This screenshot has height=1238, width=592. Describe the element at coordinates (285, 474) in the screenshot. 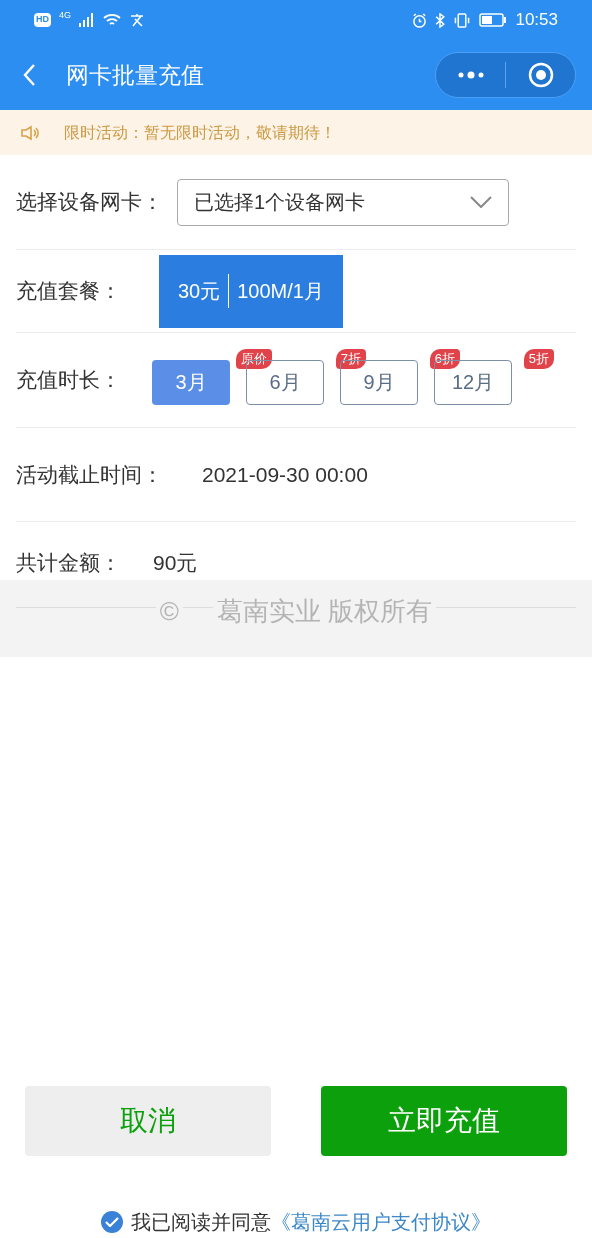

I see `deadline-value: 2021-09-30 00:00` at that location.